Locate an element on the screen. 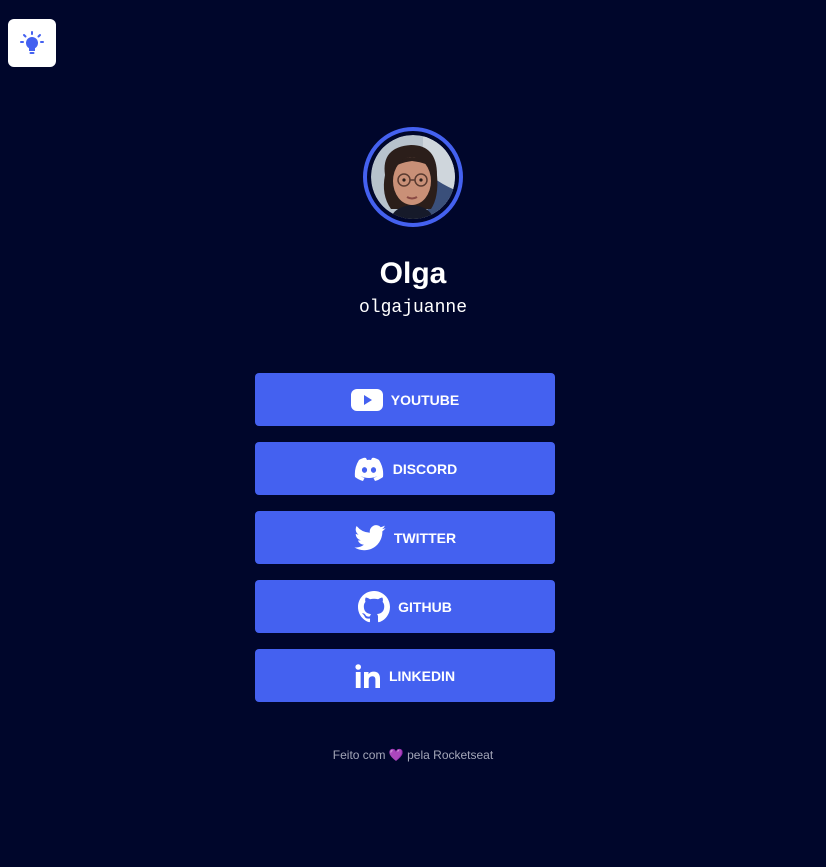 Image resolution: width=826 pixels, height=867 pixels. github-link-button: GITHUB is located at coordinates (405, 606).